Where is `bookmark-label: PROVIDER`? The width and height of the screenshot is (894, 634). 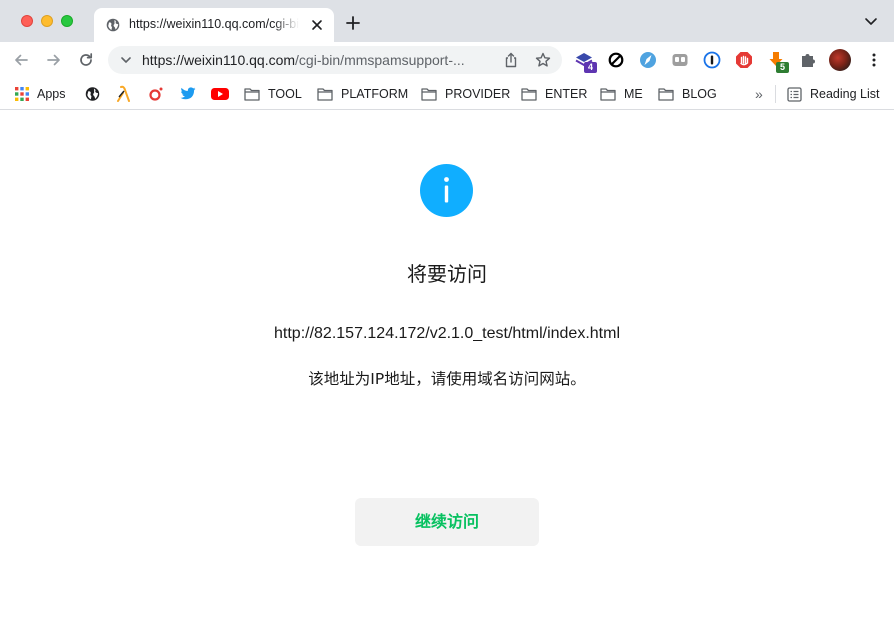 bookmark-label: PROVIDER is located at coordinates (478, 94).